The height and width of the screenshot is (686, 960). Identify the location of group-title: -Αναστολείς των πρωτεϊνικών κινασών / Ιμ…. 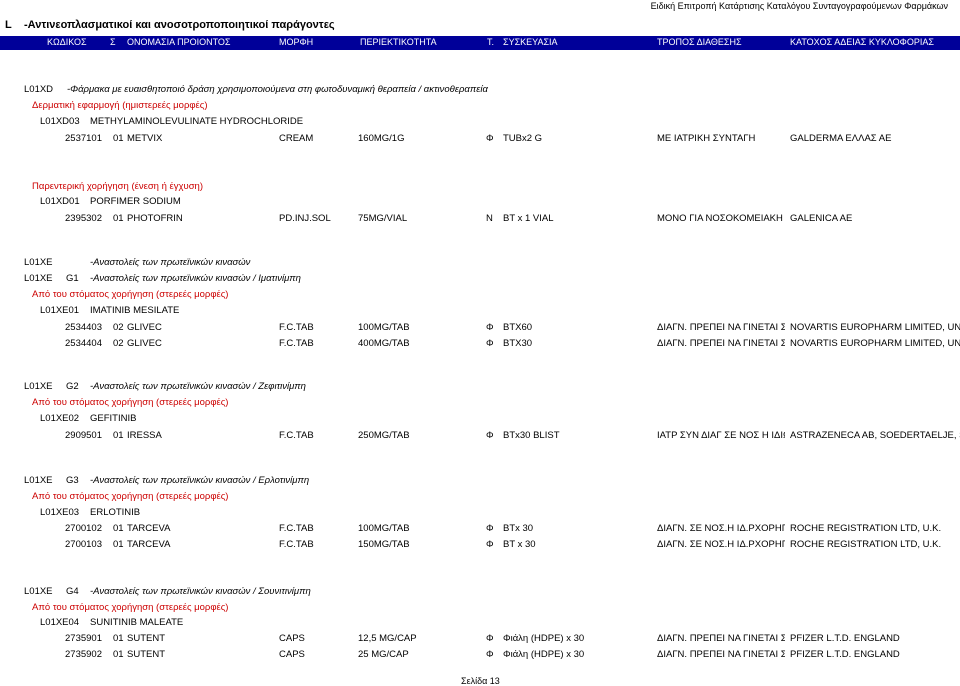
(195, 278).